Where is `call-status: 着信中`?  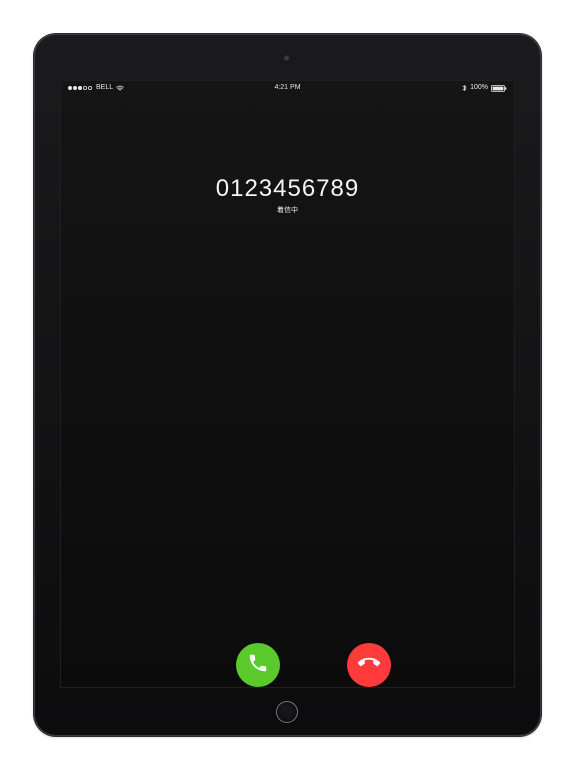
call-status: 着信中 is located at coordinates (287, 210).